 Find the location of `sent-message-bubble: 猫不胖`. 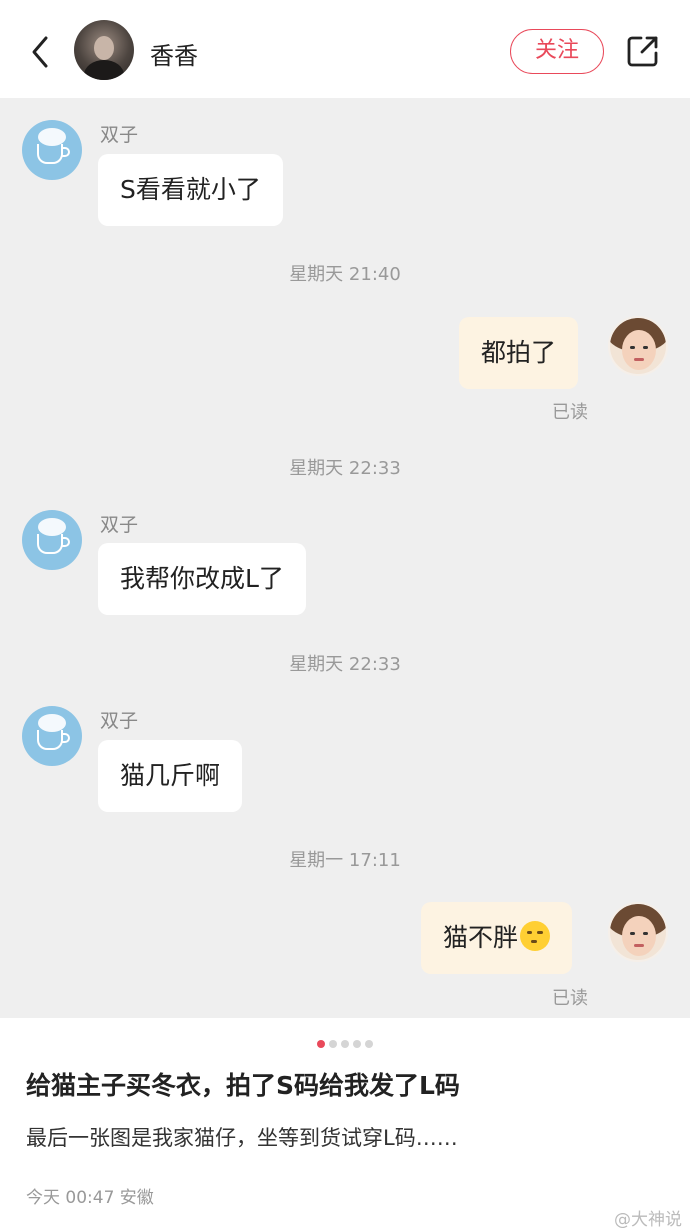

sent-message-bubble: 猫不胖 is located at coordinates (497, 938).